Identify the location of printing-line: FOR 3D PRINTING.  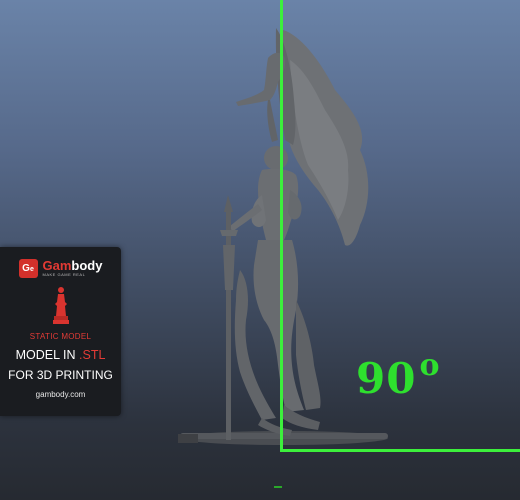
(60, 375).